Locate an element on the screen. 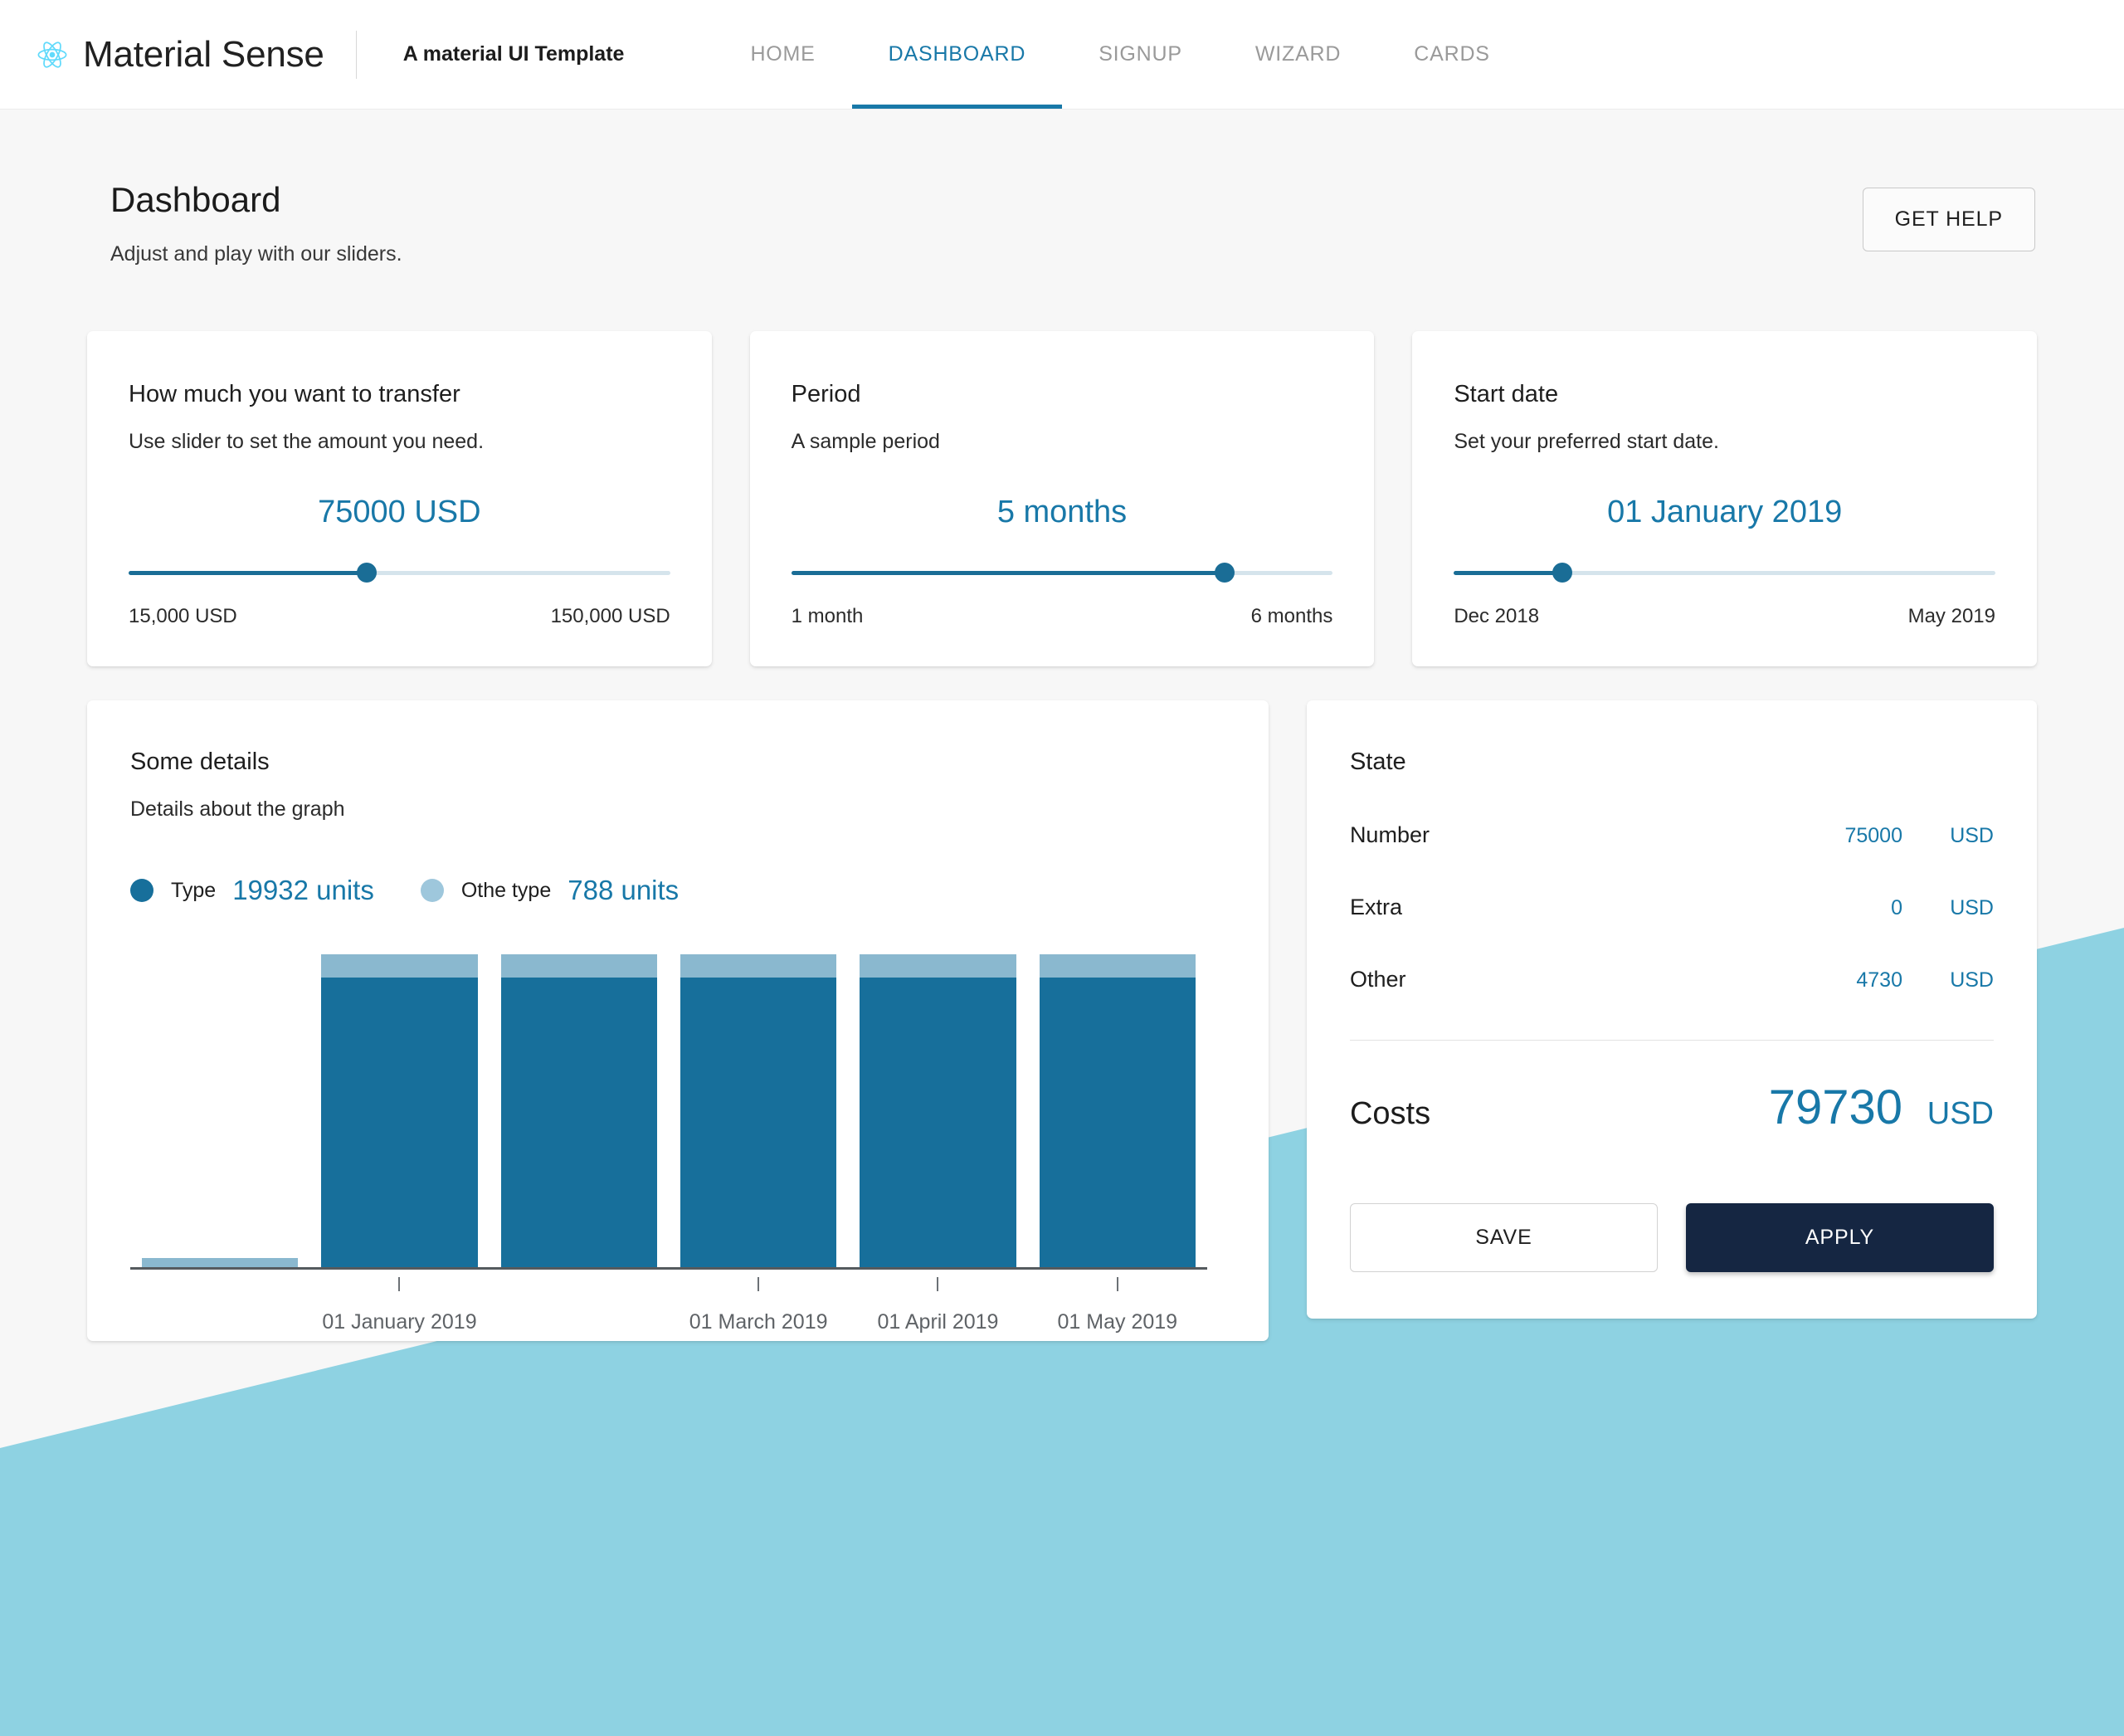 This screenshot has height=1736, width=2124. chart-axis-tick-label: 01 January 2019 is located at coordinates (399, 1322).